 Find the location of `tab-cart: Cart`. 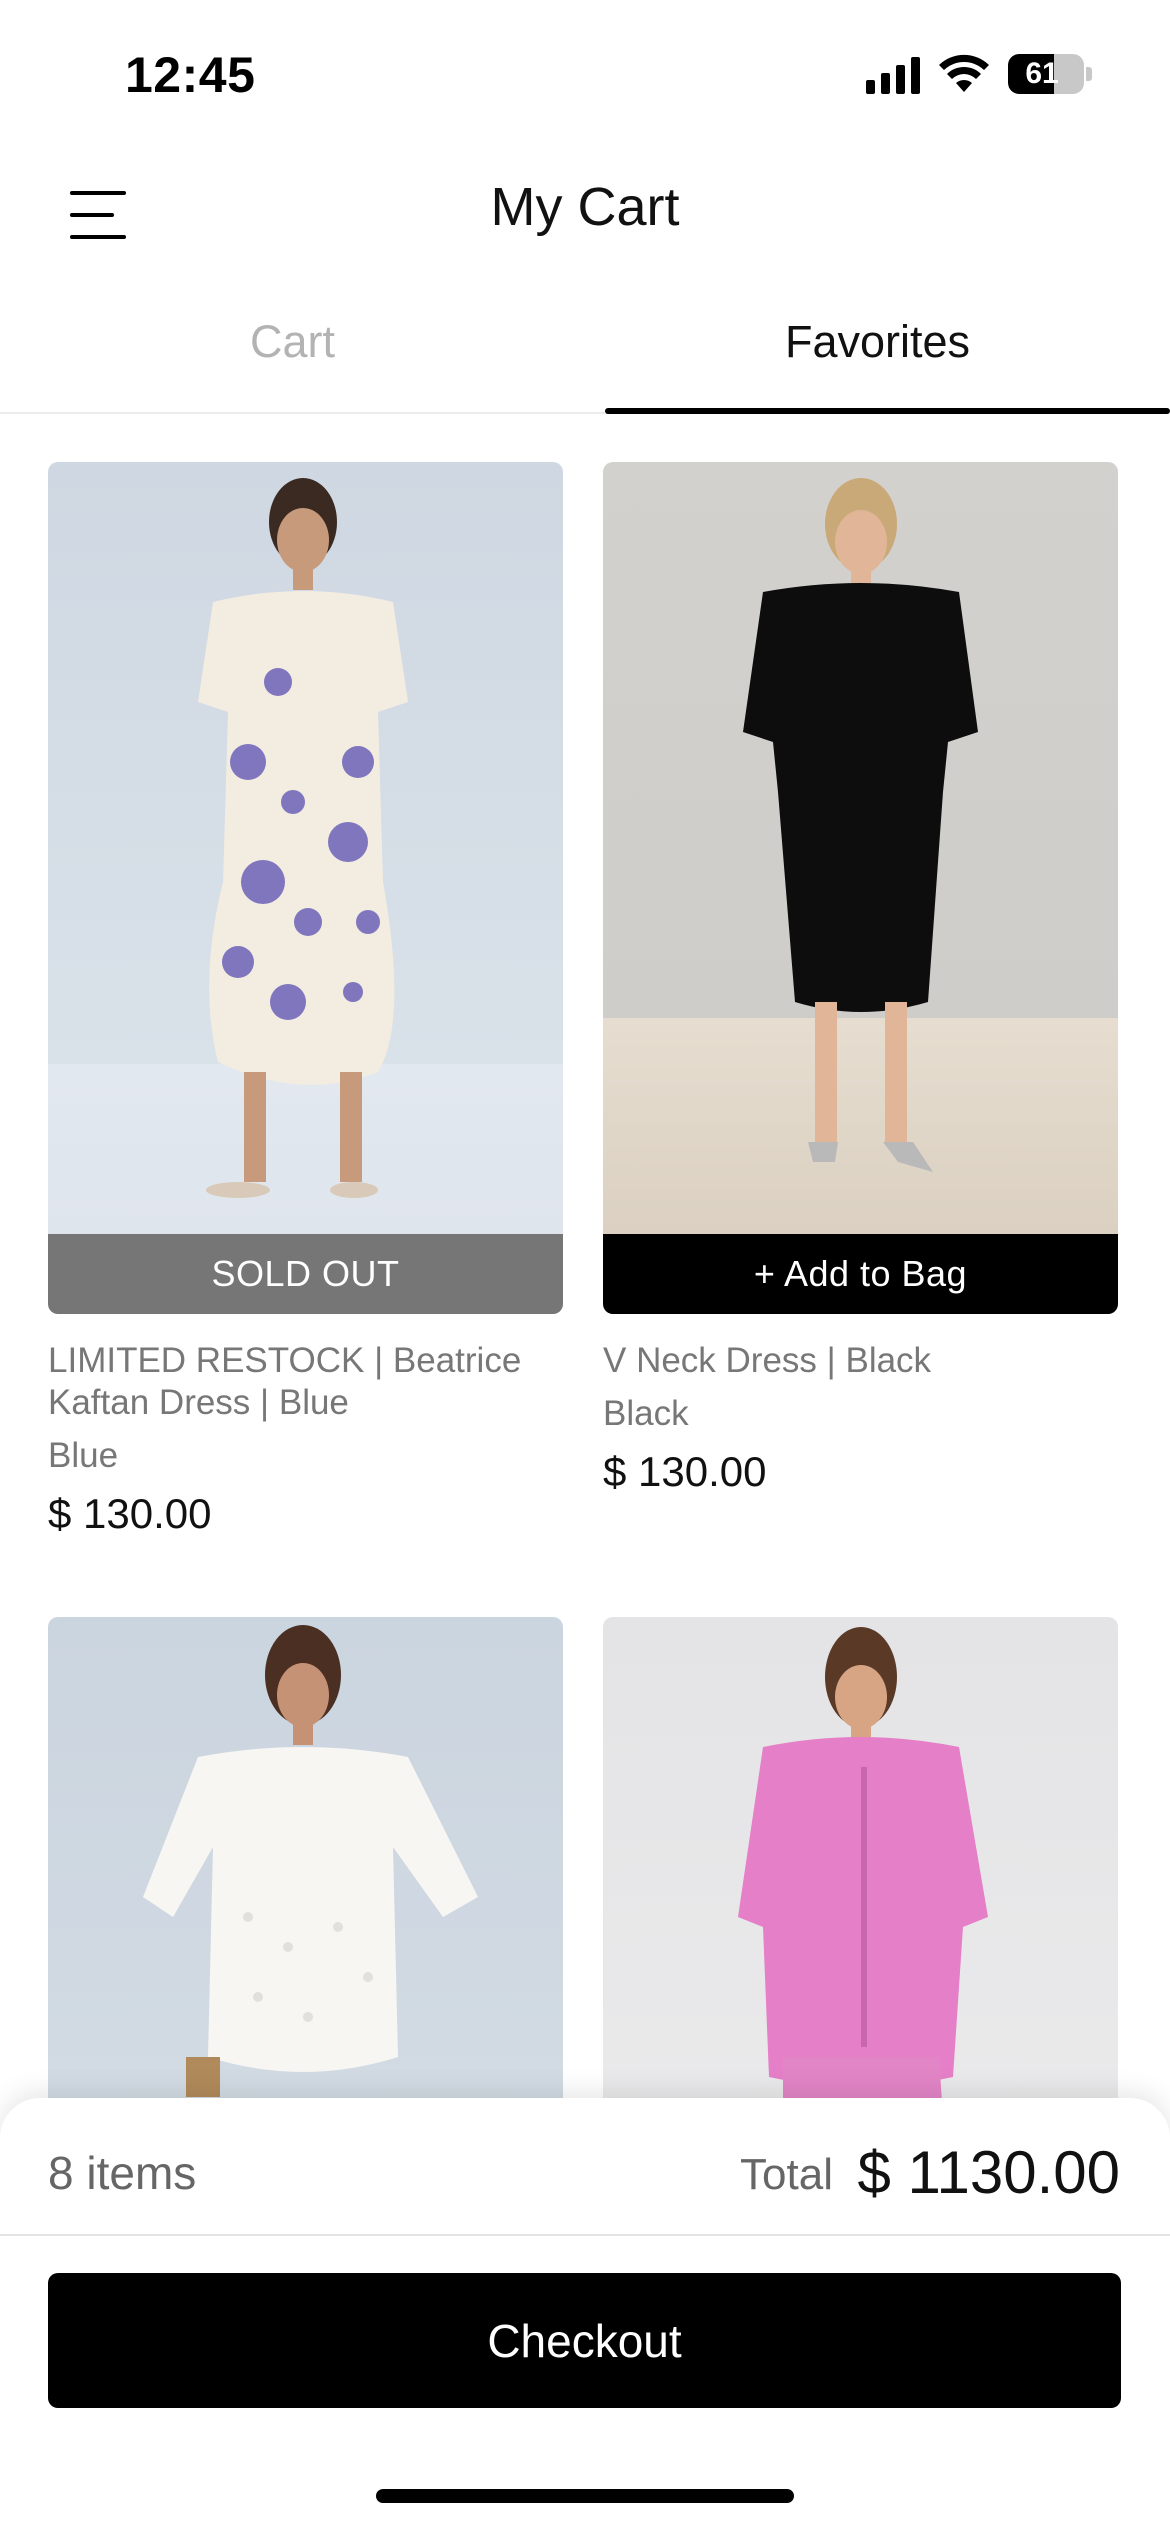

tab-cart: Cart is located at coordinates (292, 351).